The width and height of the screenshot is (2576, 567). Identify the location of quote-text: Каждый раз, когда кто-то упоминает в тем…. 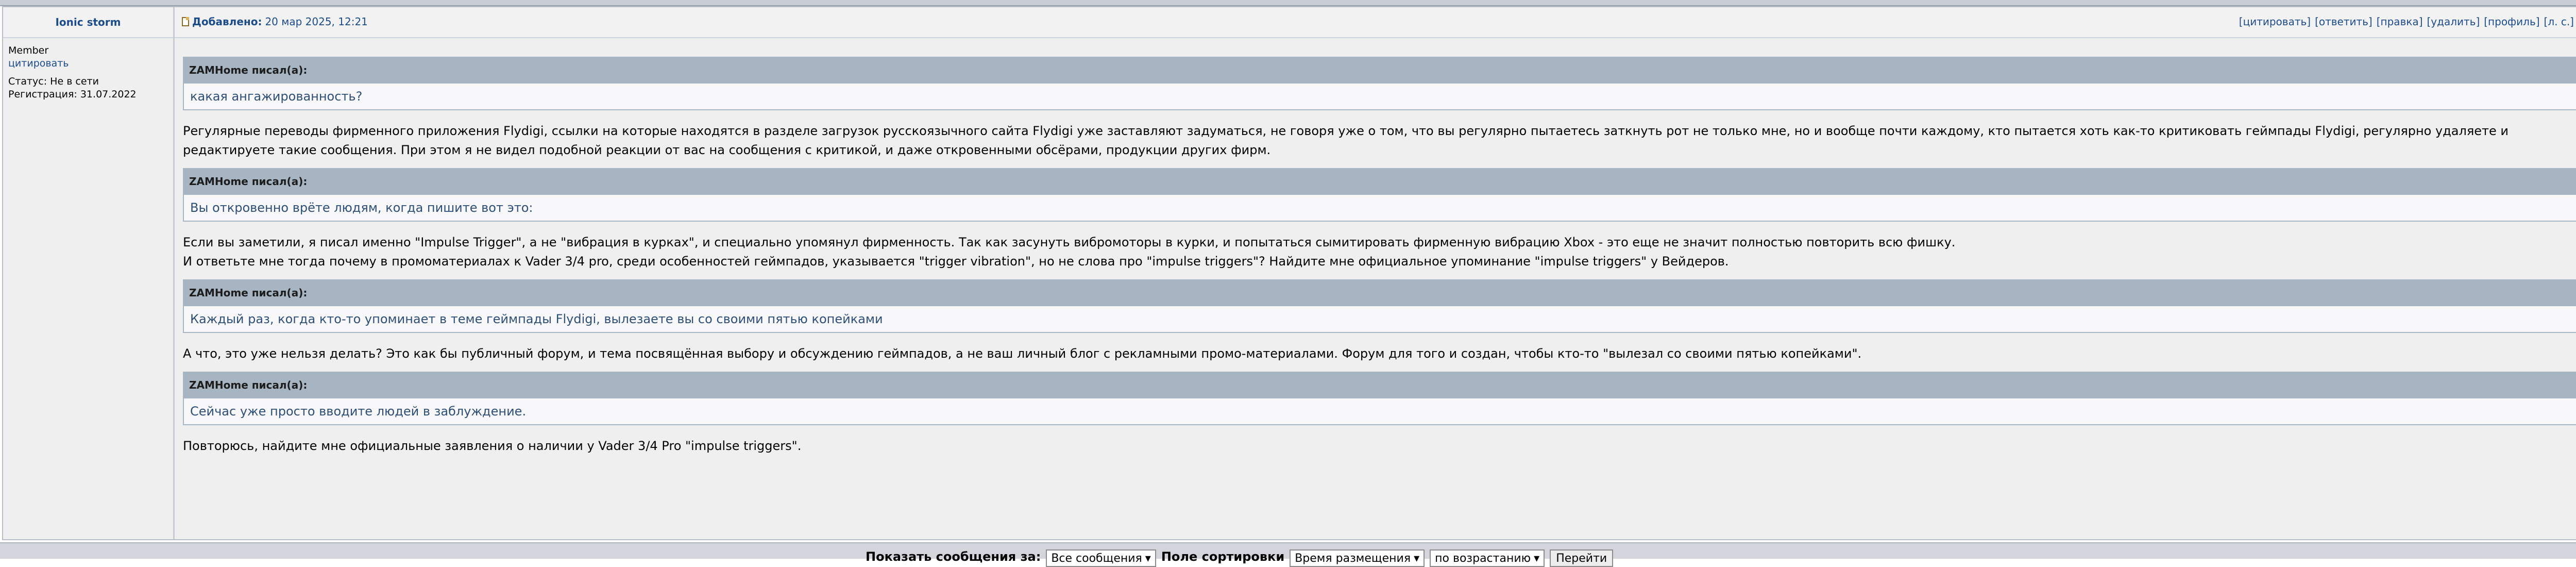
(1379, 319).